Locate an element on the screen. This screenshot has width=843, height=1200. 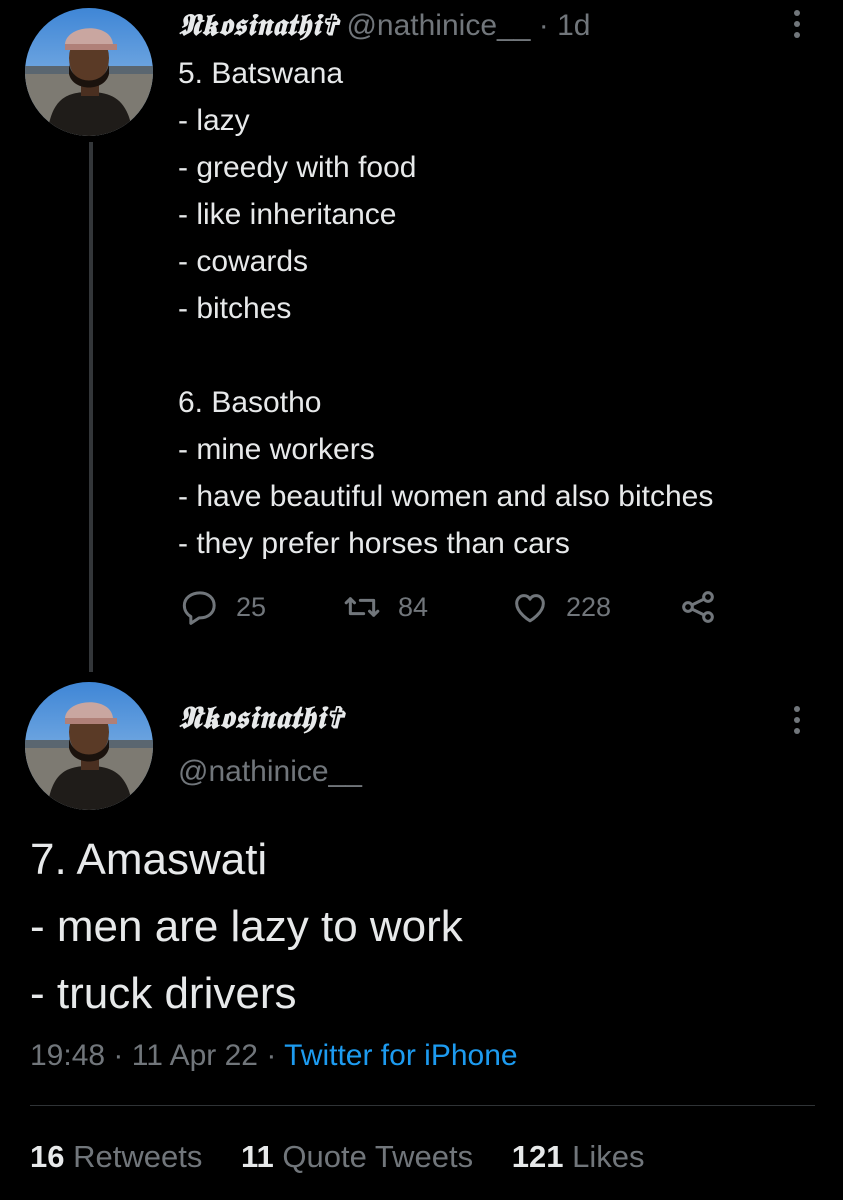
tweet-line: 5. Batswana is located at coordinates (261, 73).